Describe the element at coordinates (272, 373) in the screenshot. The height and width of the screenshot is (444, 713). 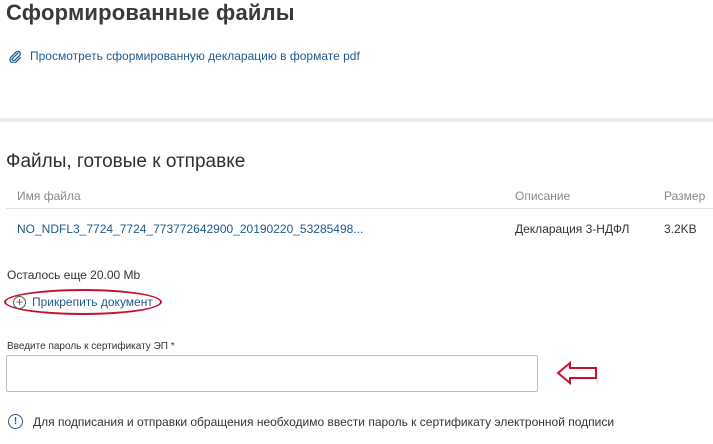
I see `certificate-password-input` at that location.